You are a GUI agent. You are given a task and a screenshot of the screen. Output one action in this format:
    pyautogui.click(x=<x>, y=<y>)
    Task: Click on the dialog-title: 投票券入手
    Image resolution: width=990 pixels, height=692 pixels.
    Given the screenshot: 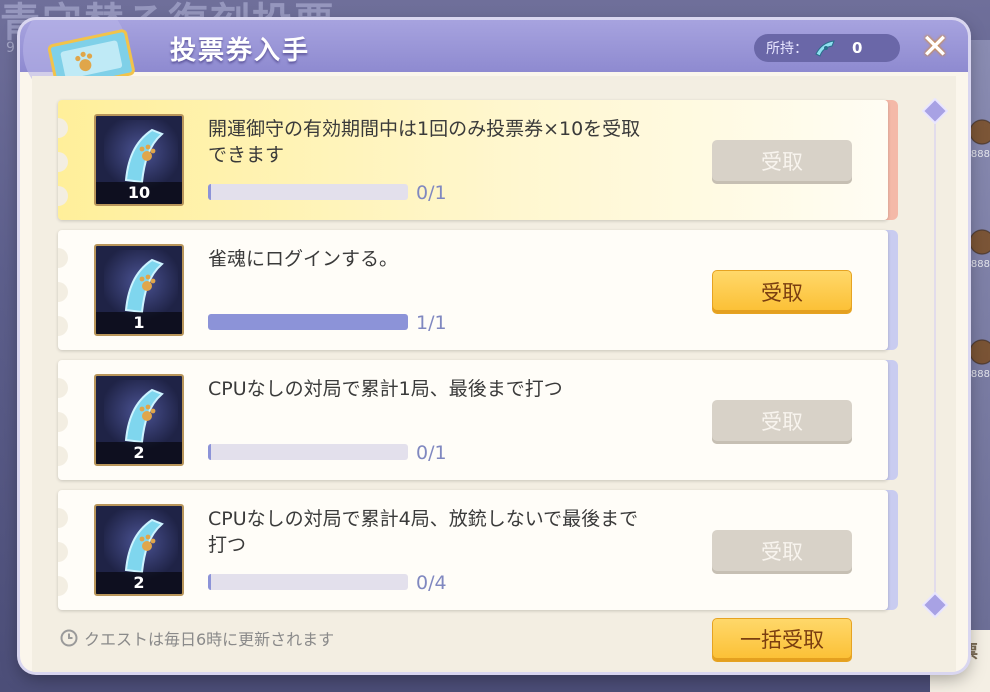 What is the action you would take?
    pyautogui.click(x=240, y=51)
    